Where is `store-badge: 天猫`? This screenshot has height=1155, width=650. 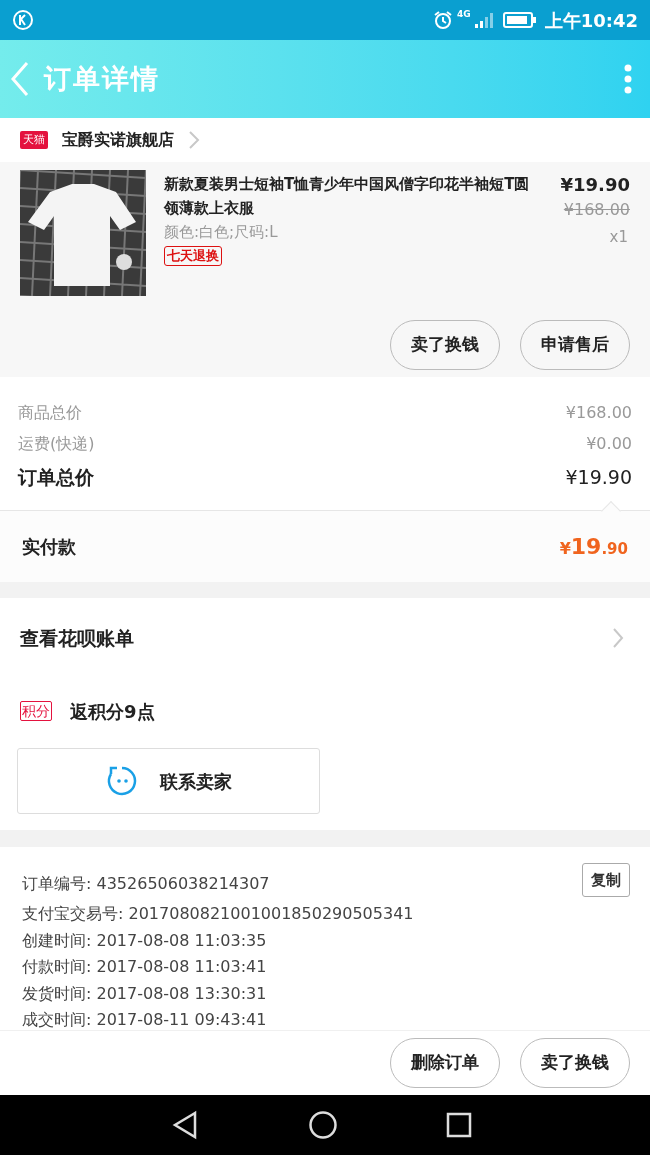
store-badge: 天猫 is located at coordinates (34, 140).